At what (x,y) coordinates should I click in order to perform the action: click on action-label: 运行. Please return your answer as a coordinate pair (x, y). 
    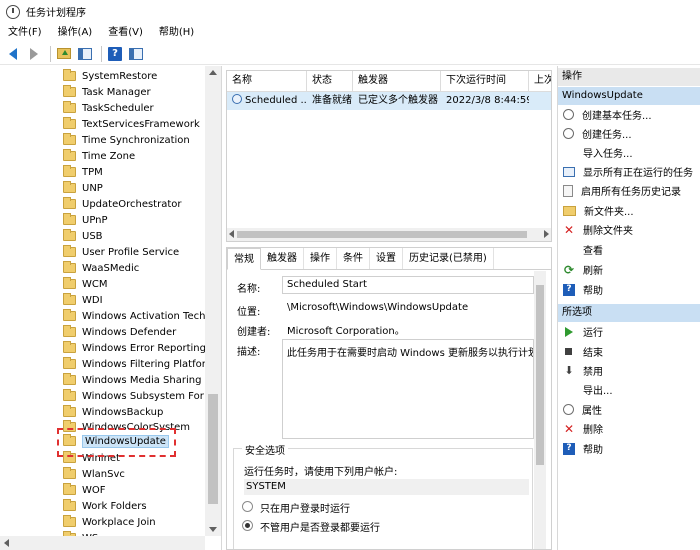
    Looking at the image, I should click on (593, 333).